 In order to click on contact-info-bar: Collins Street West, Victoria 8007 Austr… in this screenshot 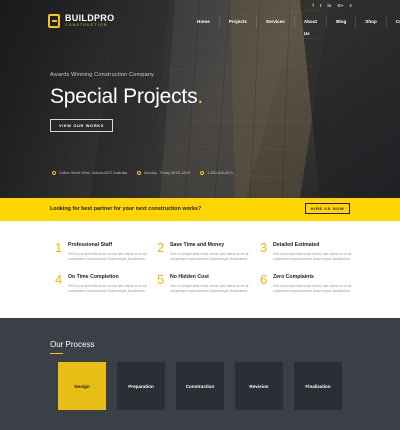, I will do `click(142, 173)`.